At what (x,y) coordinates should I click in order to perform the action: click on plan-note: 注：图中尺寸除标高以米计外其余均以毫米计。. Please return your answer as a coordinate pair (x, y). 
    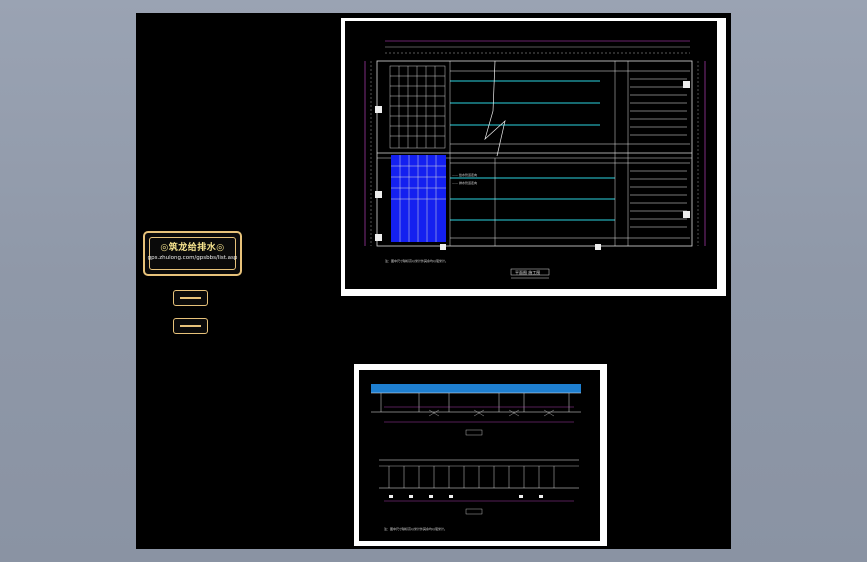
    Looking at the image, I should click on (417, 261).